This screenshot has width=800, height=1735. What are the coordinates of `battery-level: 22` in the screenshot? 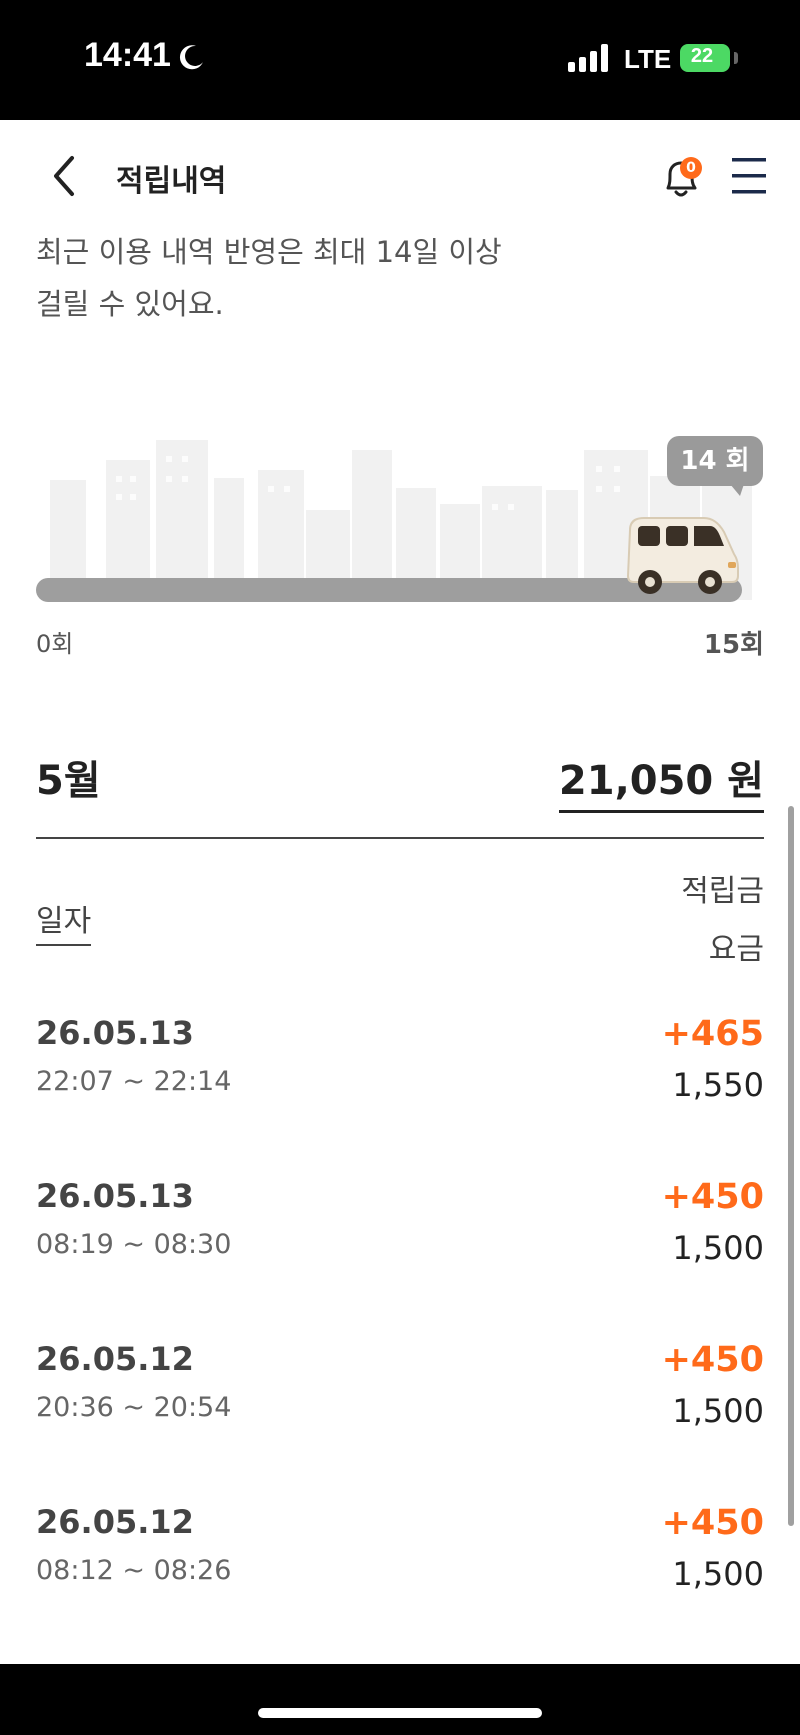 It's located at (702, 56).